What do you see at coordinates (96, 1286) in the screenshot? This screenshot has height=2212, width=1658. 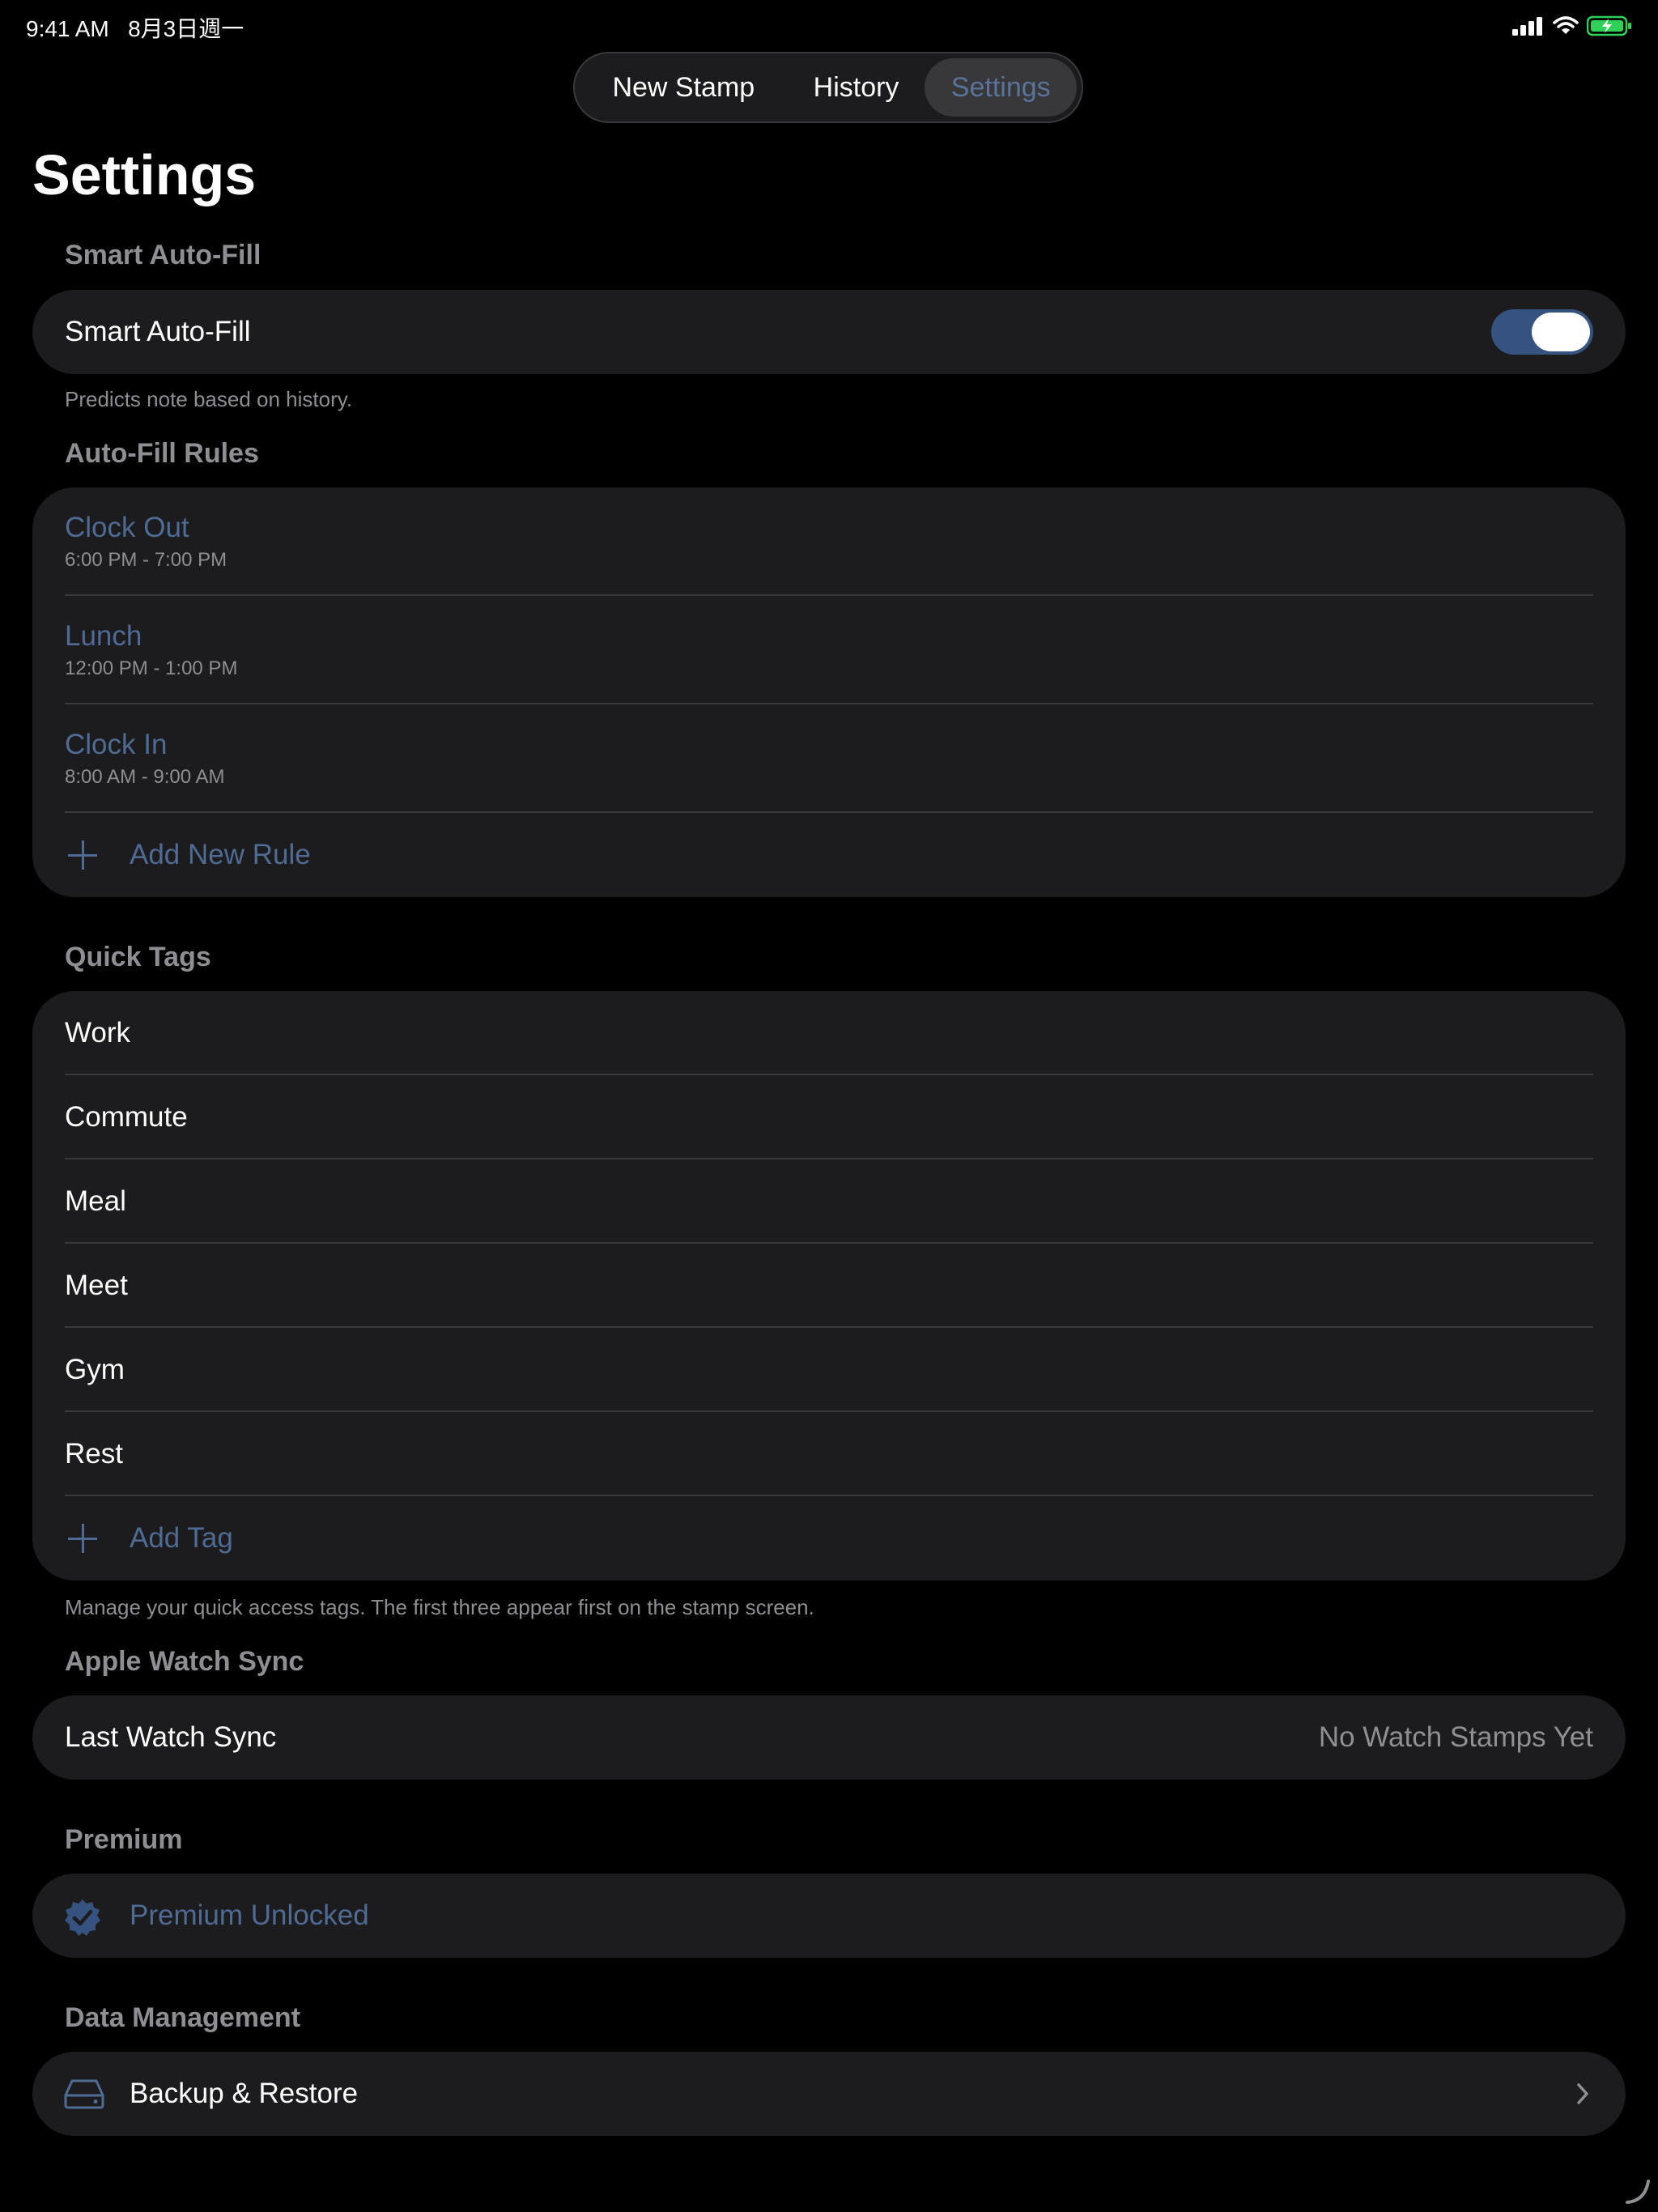 I see `tag-label: Meet` at bounding box center [96, 1286].